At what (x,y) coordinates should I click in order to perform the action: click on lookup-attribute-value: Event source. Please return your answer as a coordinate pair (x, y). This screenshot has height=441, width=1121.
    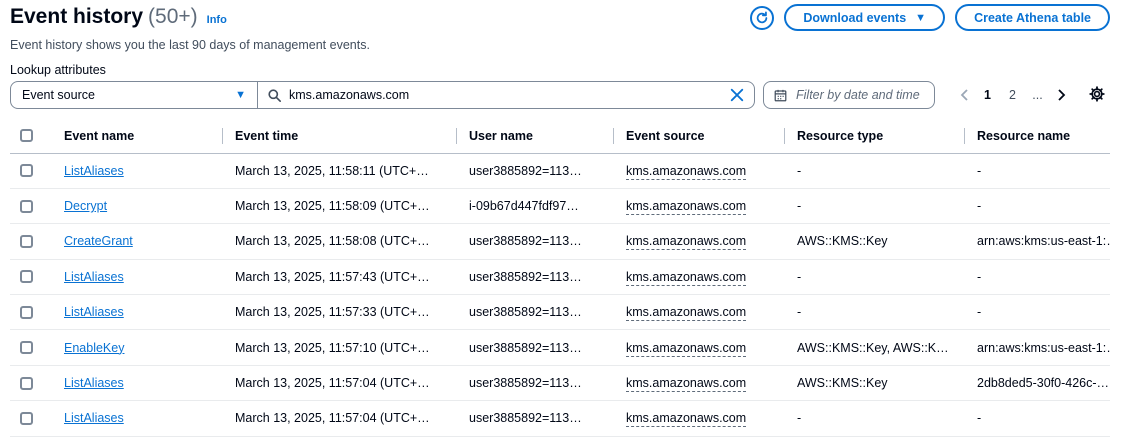
    Looking at the image, I should click on (58, 95).